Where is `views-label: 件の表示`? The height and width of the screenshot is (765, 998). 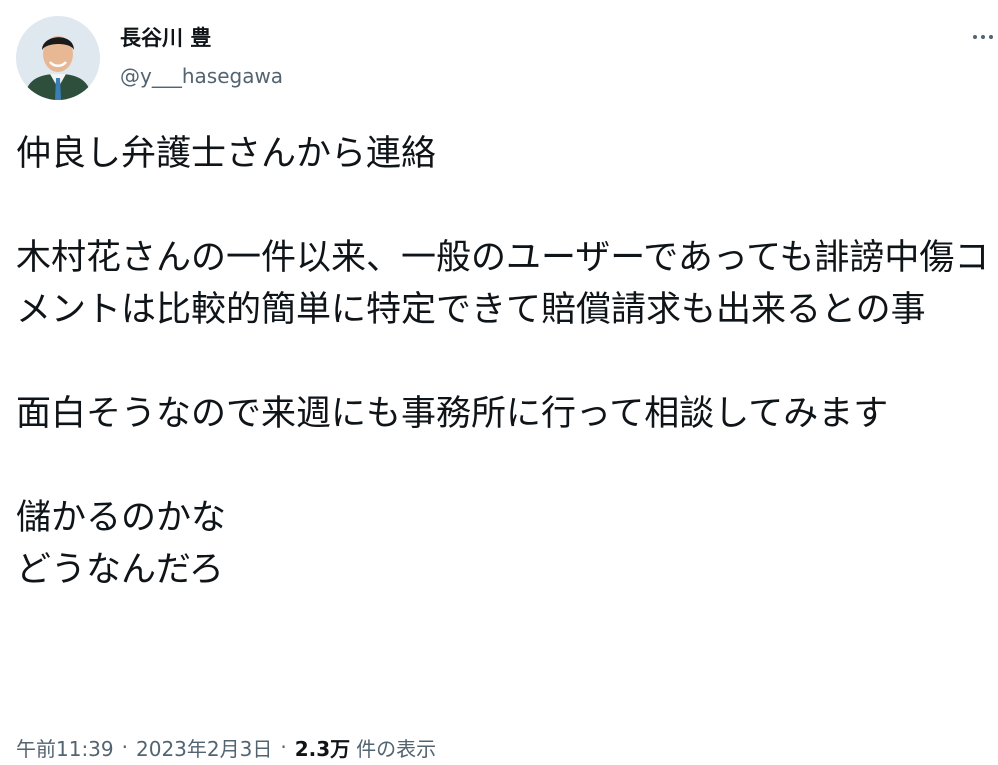 views-label: 件の表示 is located at coordinates (396, 747).